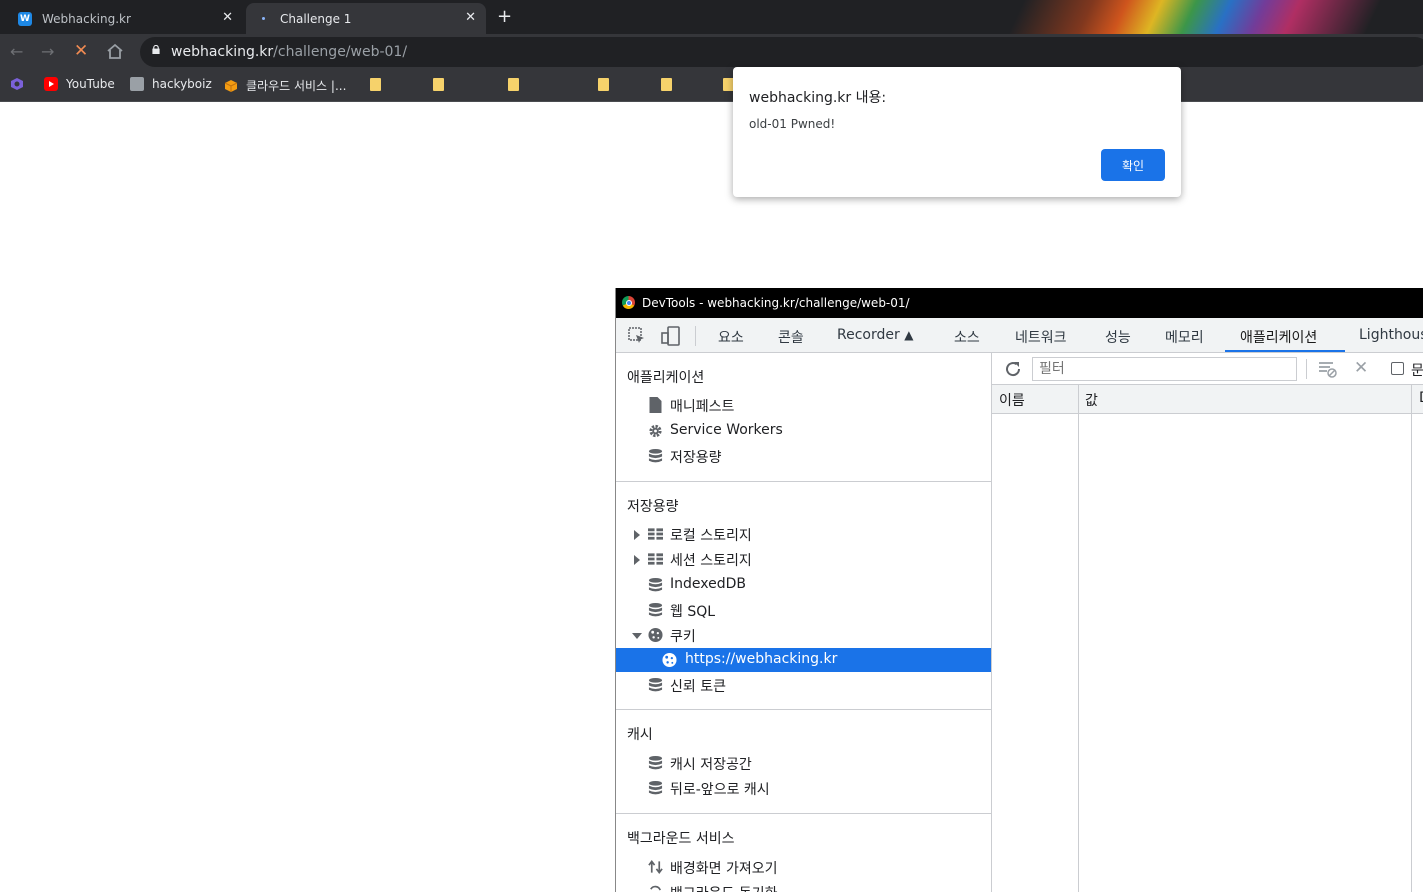  I want to click on bookmark-hackyboiz: hackyboiz, so click(171, 84).